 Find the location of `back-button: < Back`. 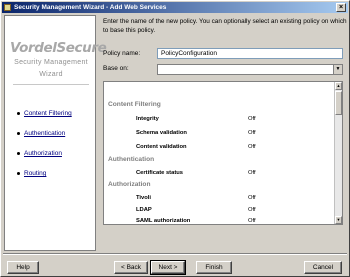

back-button: < Back is located at coordinates (131, 267).